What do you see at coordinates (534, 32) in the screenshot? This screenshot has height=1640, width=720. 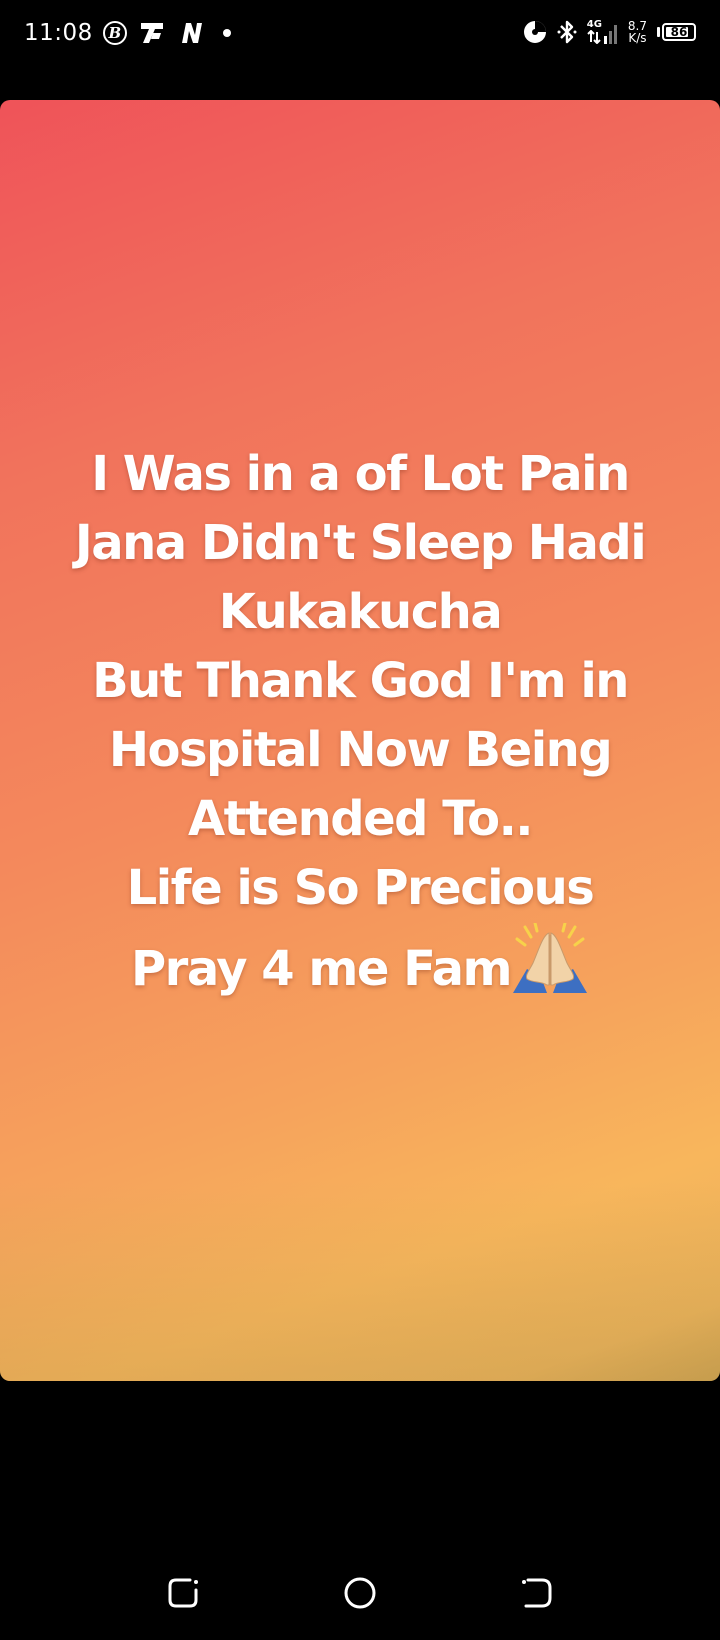 I see `data-saver-icon` at bounding box center [534, 32].